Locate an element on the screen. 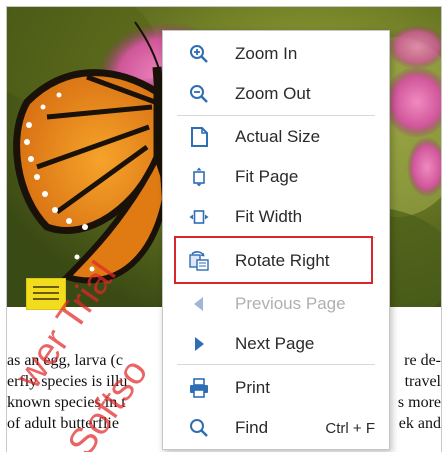  zoom-out-icon is located at coordinates (199, 94).